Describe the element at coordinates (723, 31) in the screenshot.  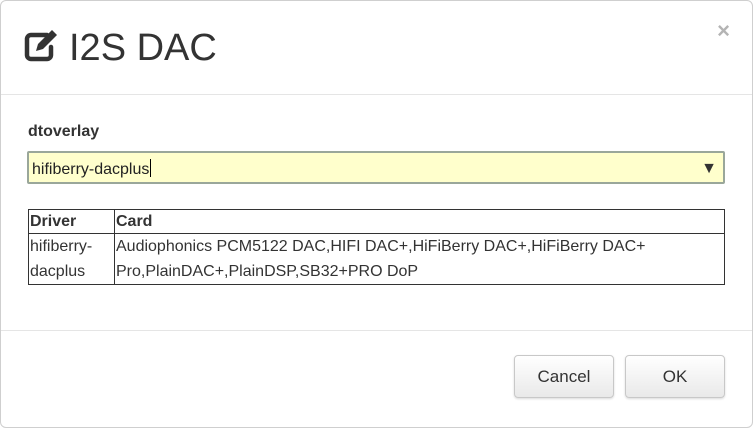
I see `close-button: ×` at that location.